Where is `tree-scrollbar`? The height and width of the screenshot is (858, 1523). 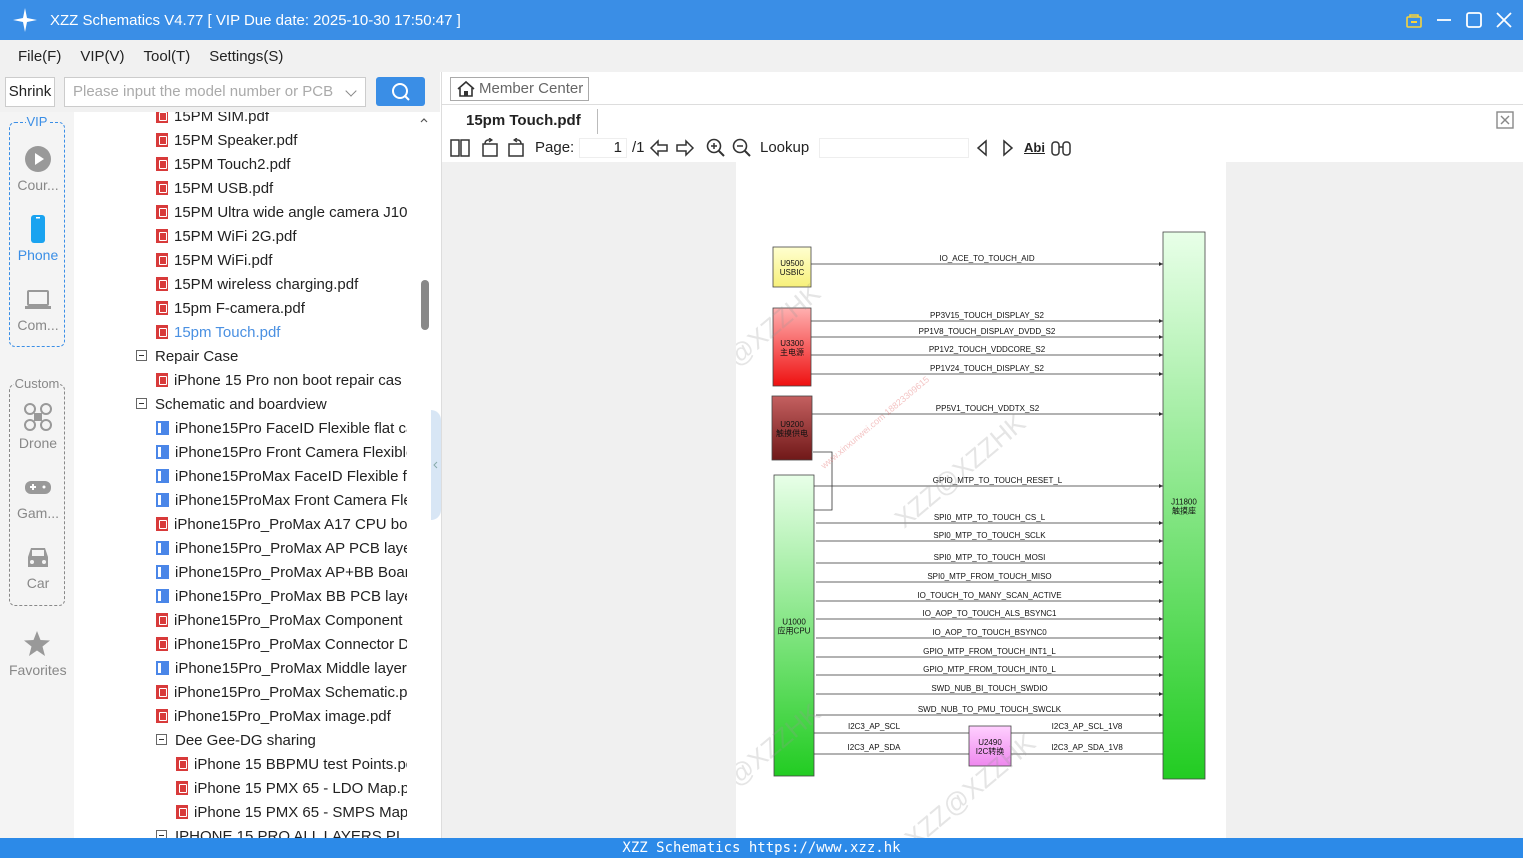
tree-scrollbar is located at coordinates (424, 475).